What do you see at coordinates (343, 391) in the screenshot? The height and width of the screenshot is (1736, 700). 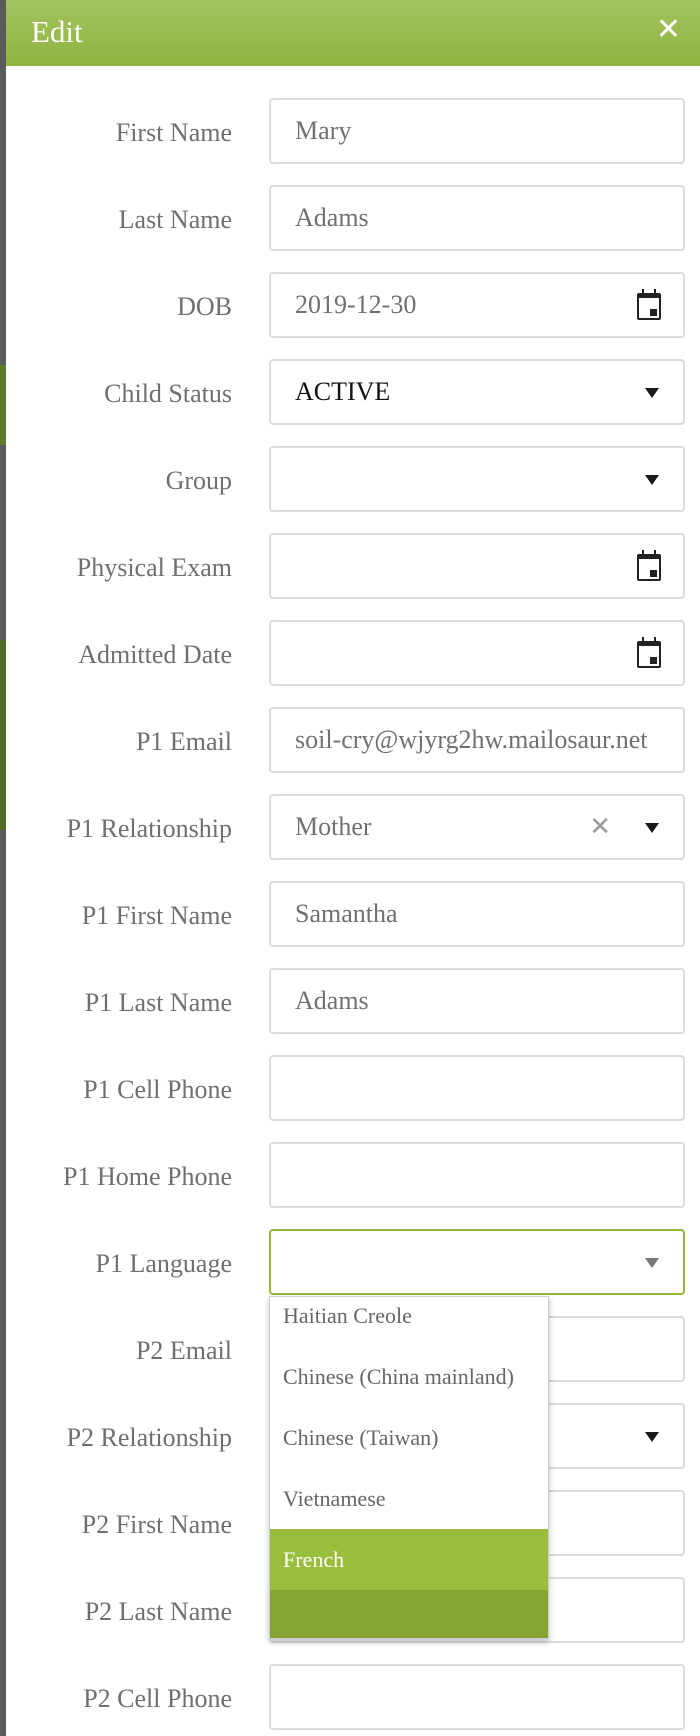 I see `child-status-value: ACTIVE` at bounding box center [343, 391].